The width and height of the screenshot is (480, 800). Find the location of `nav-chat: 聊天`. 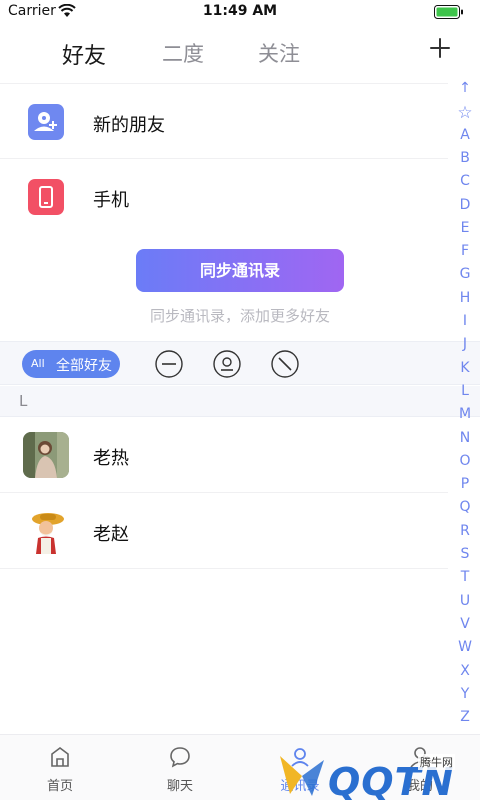

nav-chat: 聊天 is located at coordinates (180, 767).